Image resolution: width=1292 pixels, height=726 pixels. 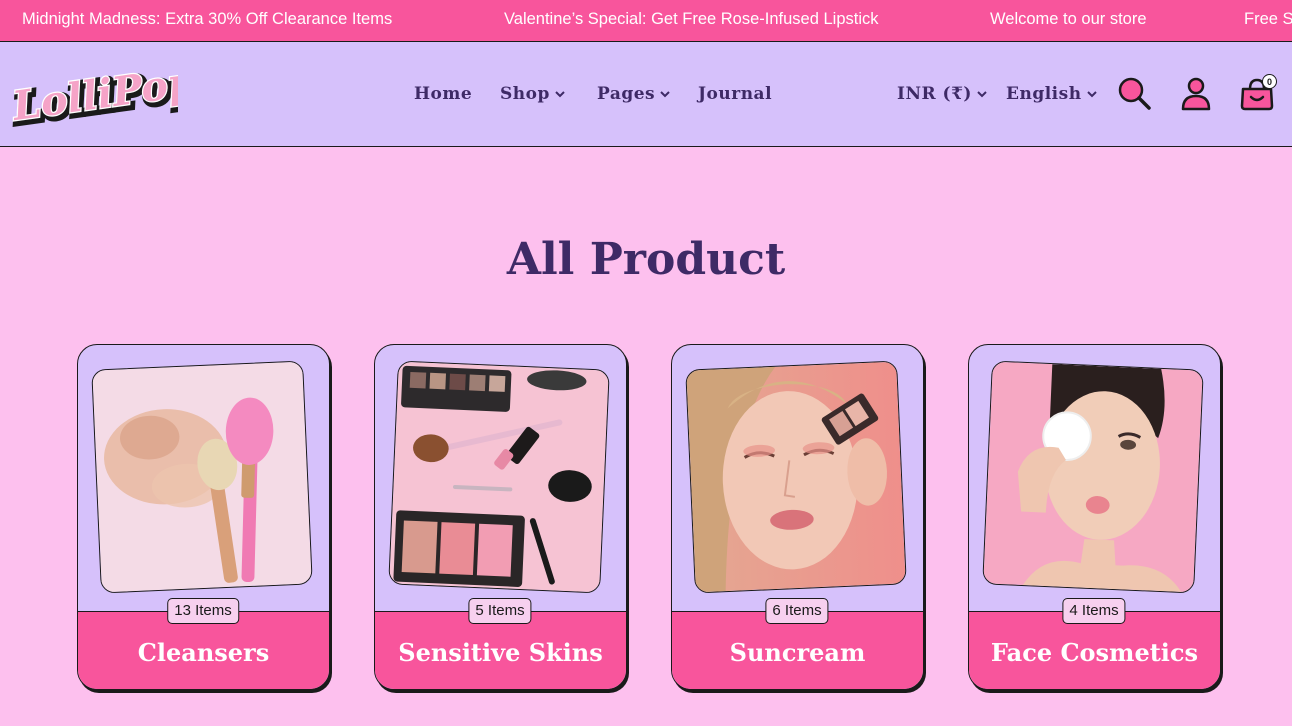 I want to click on lollipop-logo-icon: LolliPop LolliPop, so click(x=93, y=95).